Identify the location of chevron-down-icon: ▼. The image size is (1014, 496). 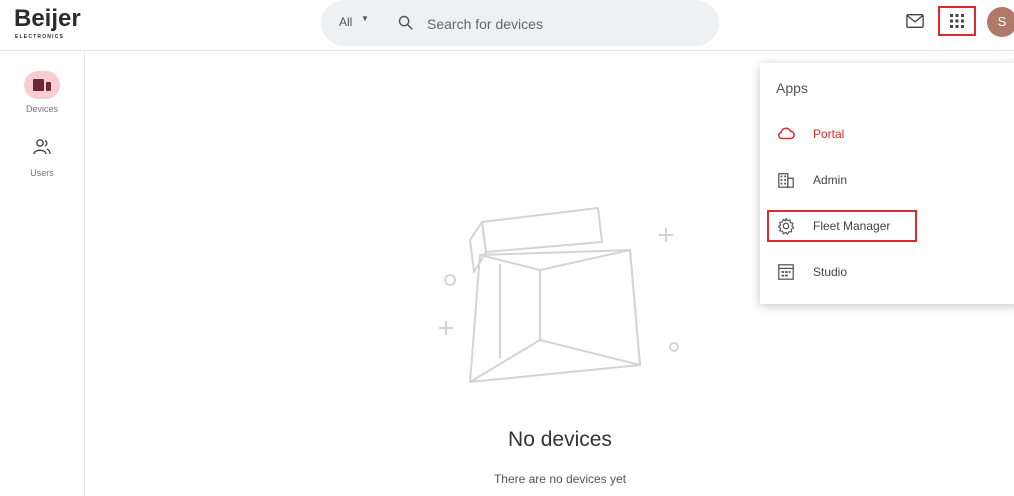
(365, 18).